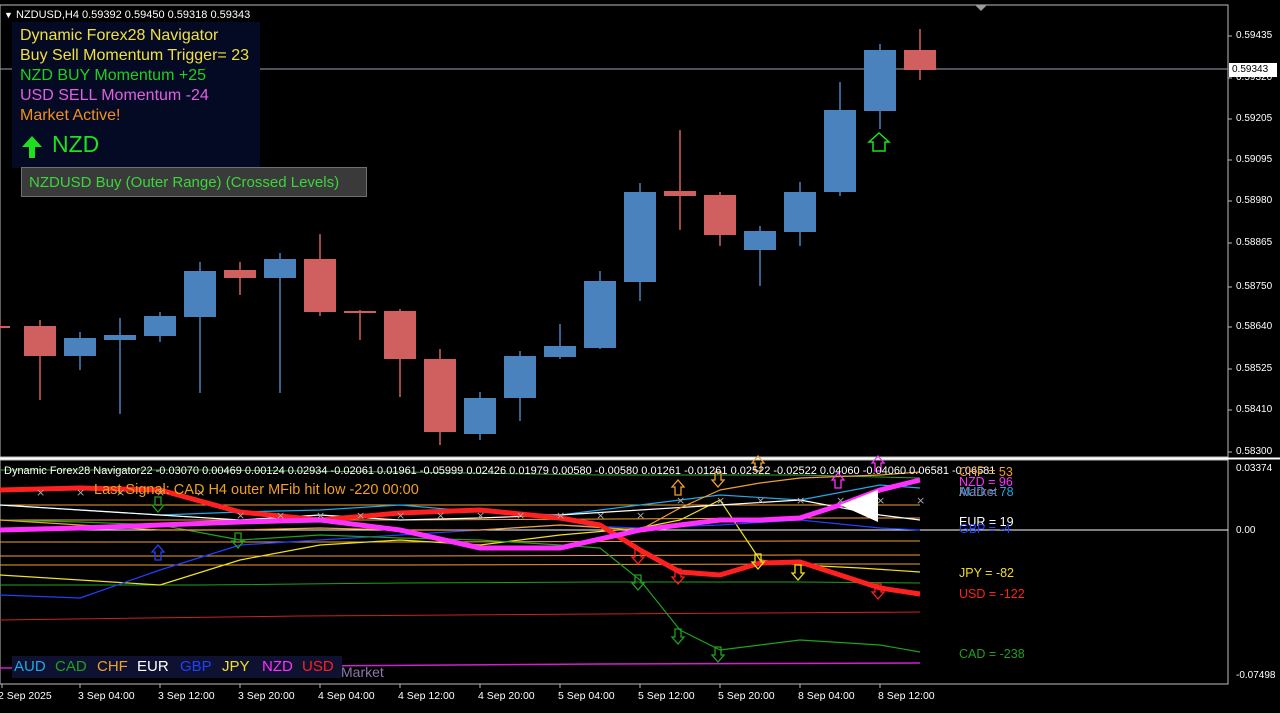 The width and height of the screenshot is (1280, 713). What do you see at coordinates (978, 492) in the screenshot?
I see `currency-value-label: Market` at bounding box center [978, 492].